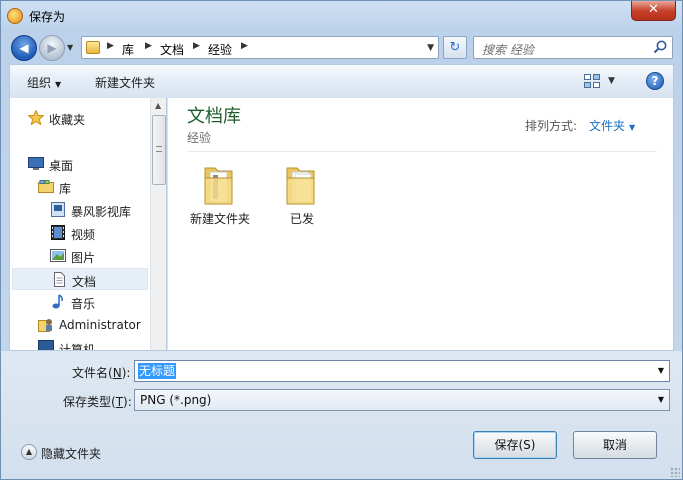 This screenshot has height=480, width=683. Describe the element at coordinates (402, 371) in the screenshot. I see `filename-field: 无标题 ▼` at that location.